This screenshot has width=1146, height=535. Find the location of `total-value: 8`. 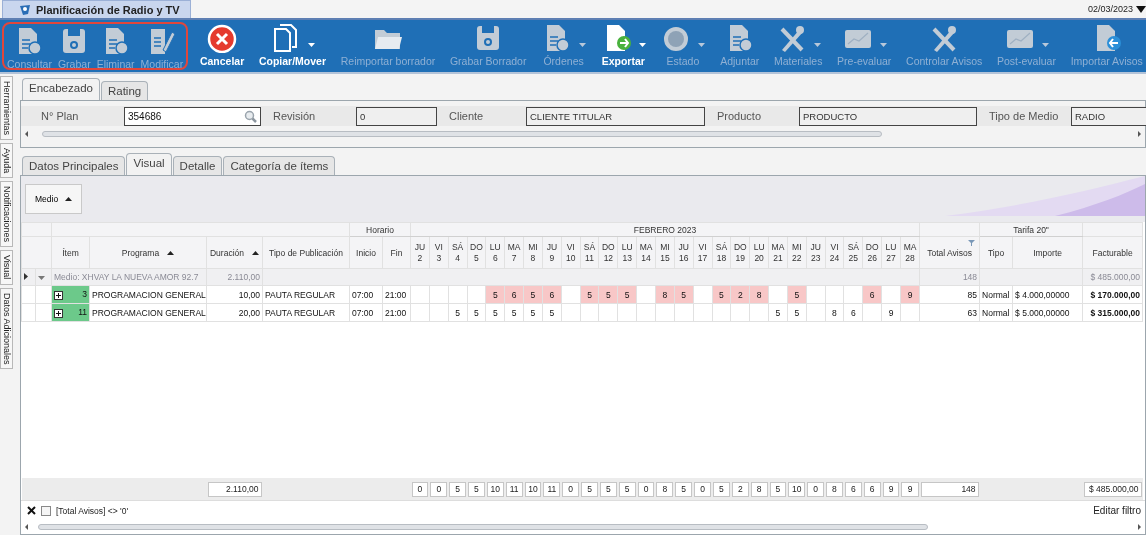

total-value: 8 is located at coordinates (834, 489).